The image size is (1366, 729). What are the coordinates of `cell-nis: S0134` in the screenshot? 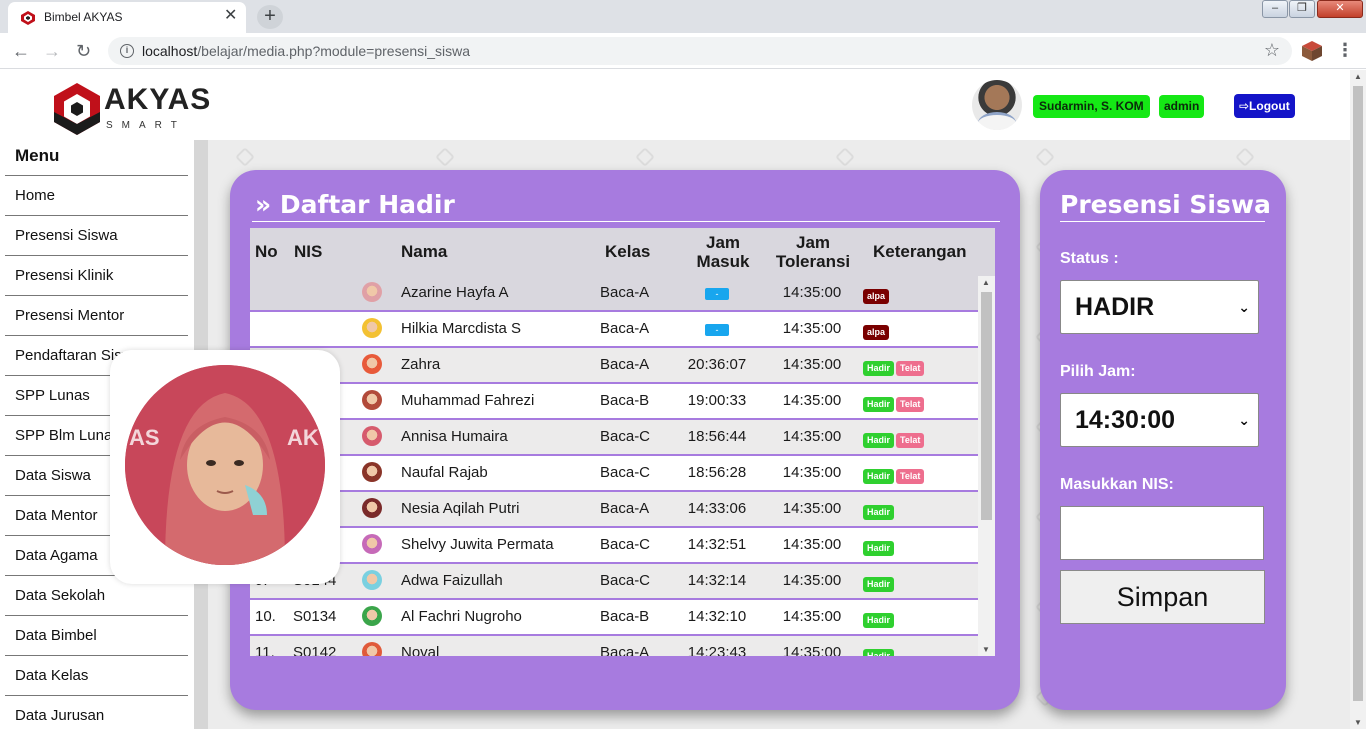 It's located at (315, 616).